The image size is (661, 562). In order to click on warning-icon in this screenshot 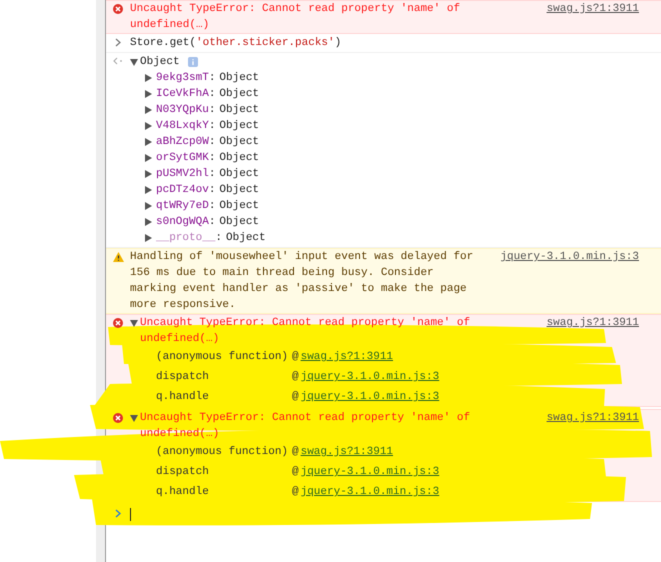, I will do `click(118, 257)`.